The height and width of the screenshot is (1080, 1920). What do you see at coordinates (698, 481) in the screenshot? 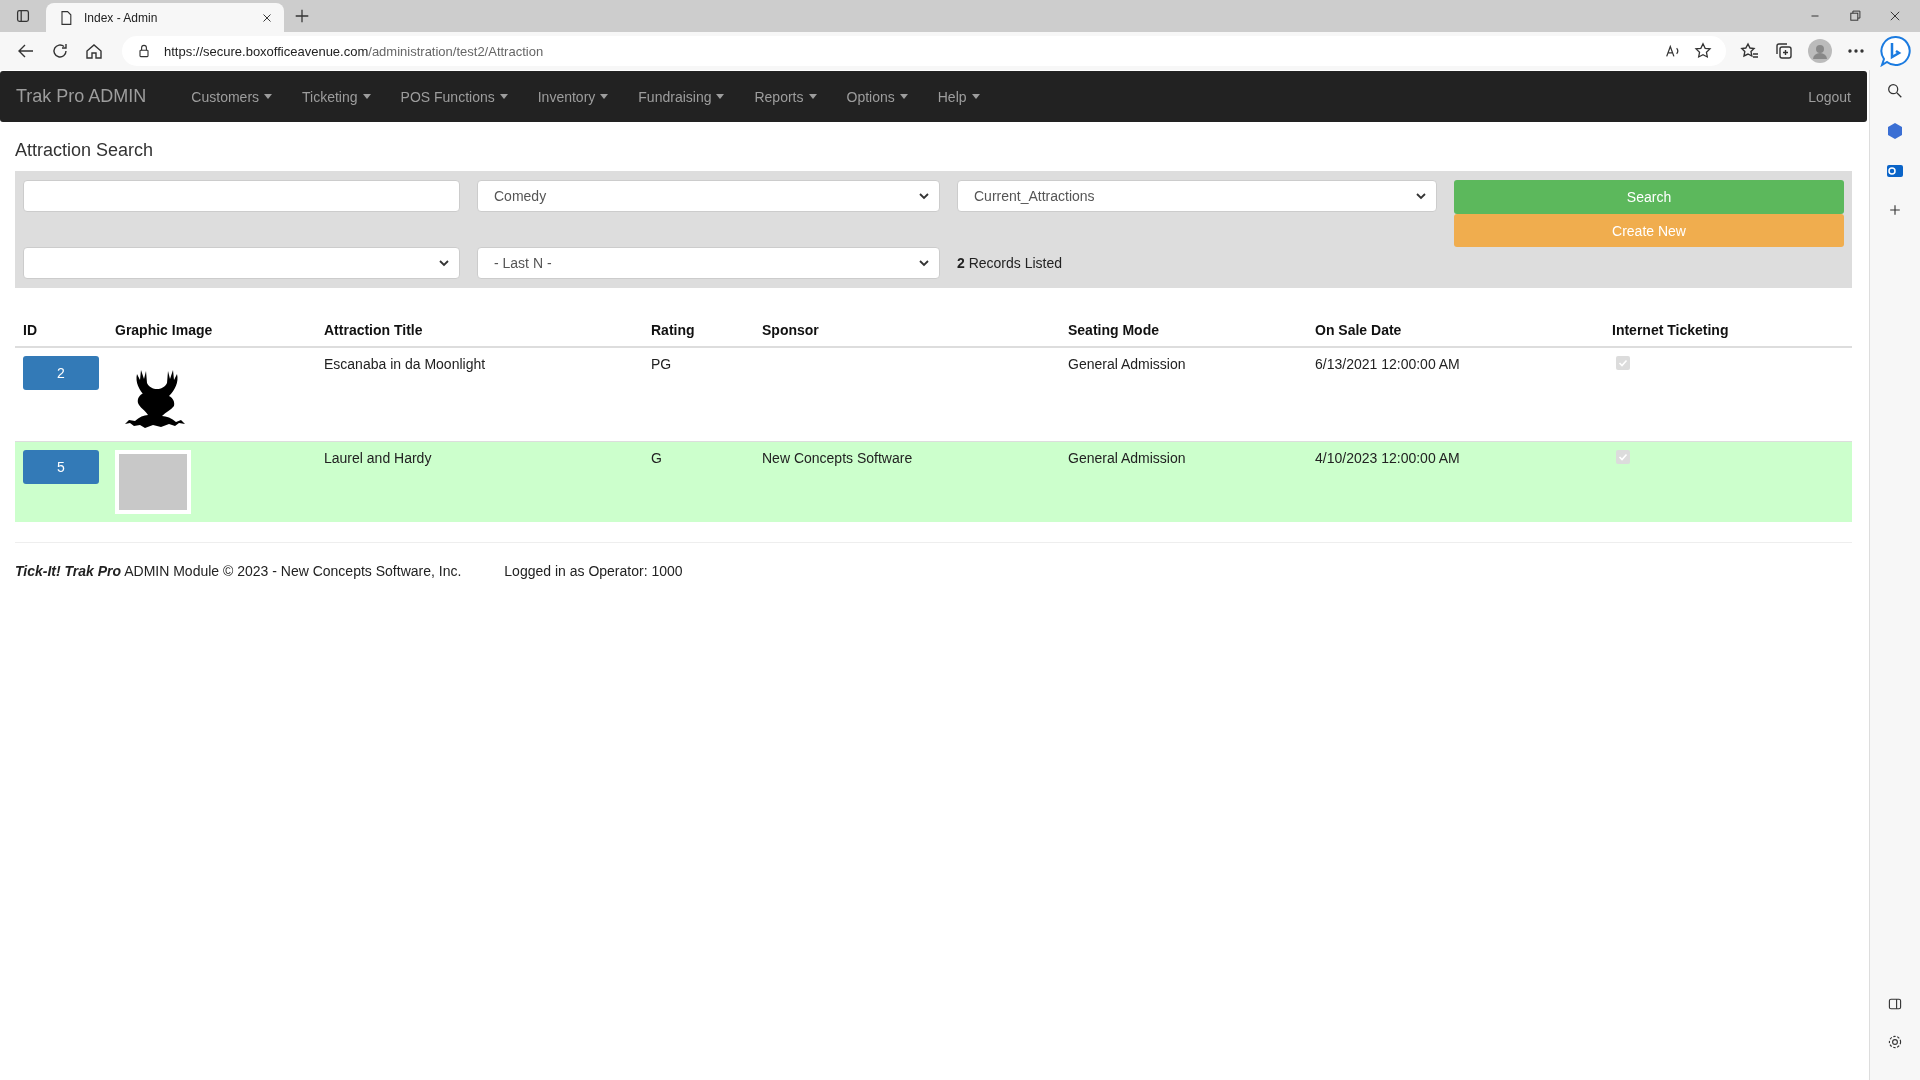
I see `table-cell: G` at bounding box center [698, 481].